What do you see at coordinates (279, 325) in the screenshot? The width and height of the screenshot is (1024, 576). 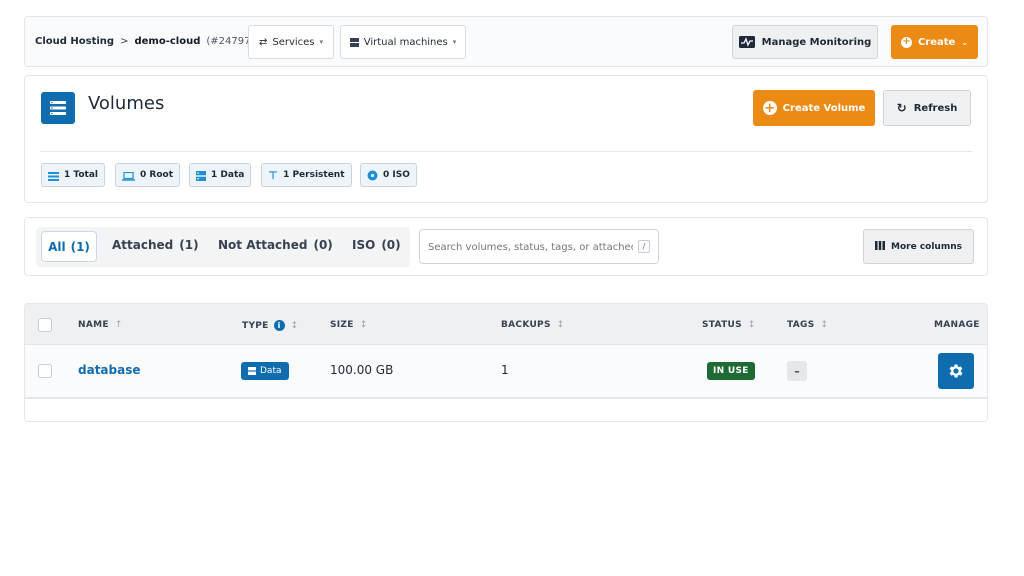 I see `info-icon: i` at bounding box center [279, 325].